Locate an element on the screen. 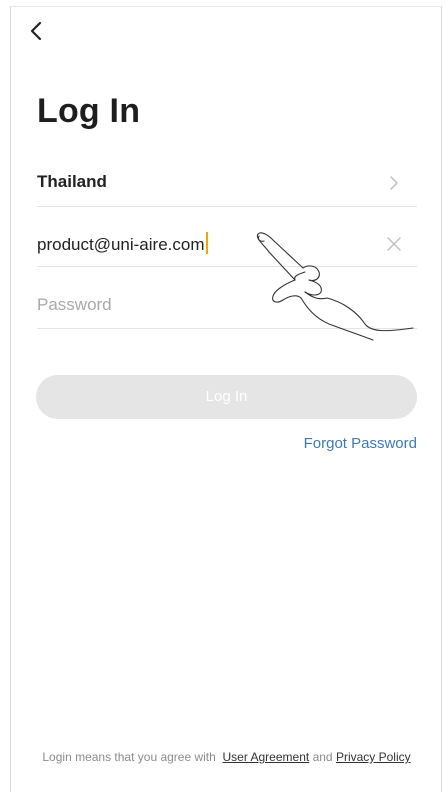 This screenshot has width=445, height=793. privacy-policy-link: Privacy Policy is located at coordinates (373, 757).